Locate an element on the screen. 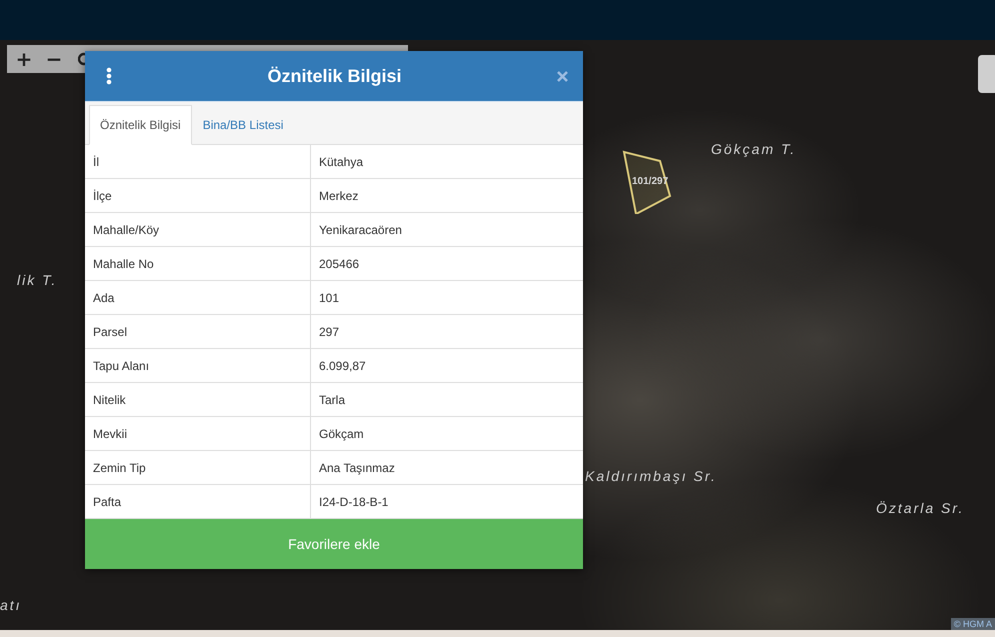 The image size is (995, 637). table-cell: Tapu Alanı is located at coordinates (198, 366).